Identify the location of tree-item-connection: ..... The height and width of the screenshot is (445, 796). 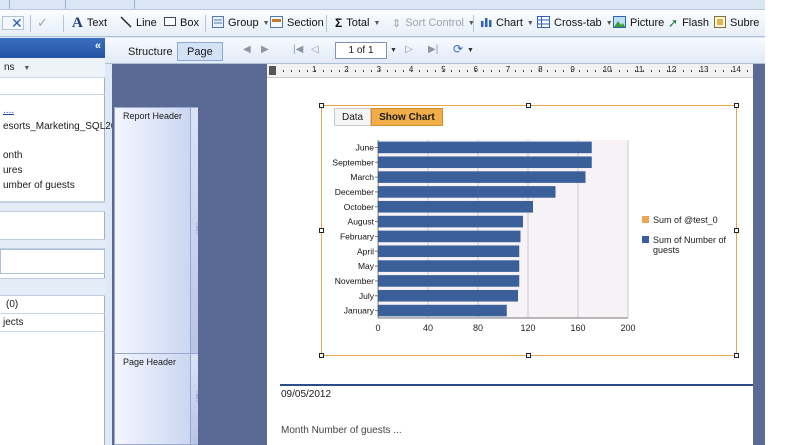
(8, 110).